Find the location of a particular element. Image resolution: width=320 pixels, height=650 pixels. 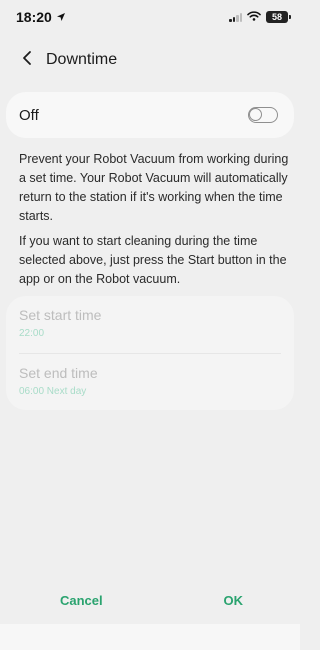

header: Downtime is located at coordinates (150, 60).